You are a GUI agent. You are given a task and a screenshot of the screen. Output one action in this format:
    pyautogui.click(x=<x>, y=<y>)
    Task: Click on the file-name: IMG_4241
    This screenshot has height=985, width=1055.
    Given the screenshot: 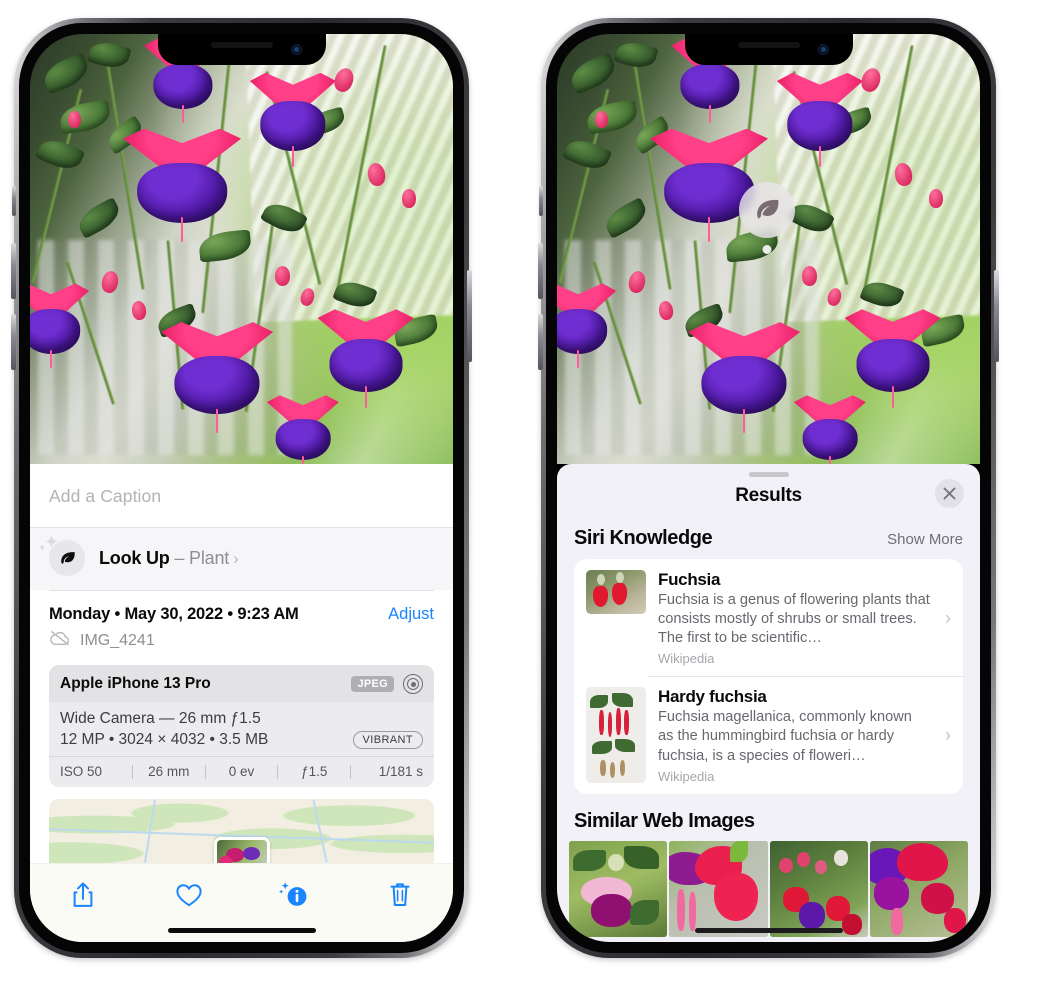 What is the action you would take?
    pyautogui.click(x=117, y=640)
    